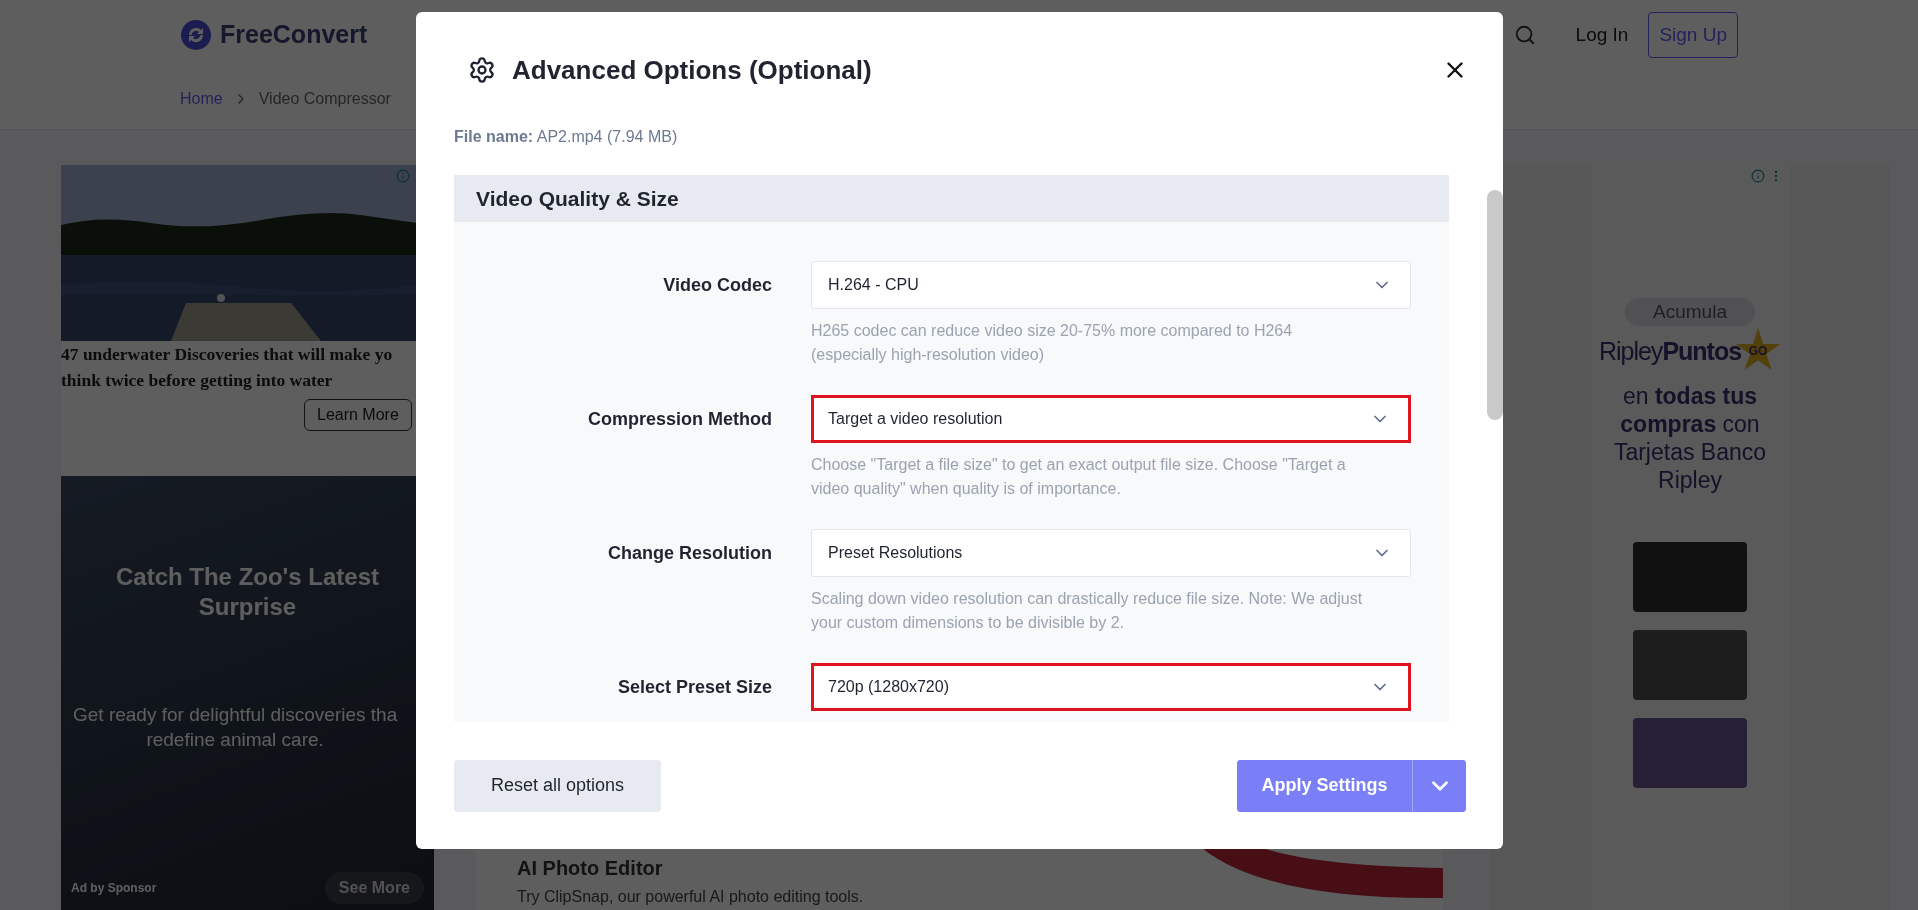 This screenshot has width=1918, height=910. What do you see at coordinates (227, 354) in the screenshot?
I see `ad-headline: 47 underwater Discoveries that will make yo` at bounding box center [227, 354].